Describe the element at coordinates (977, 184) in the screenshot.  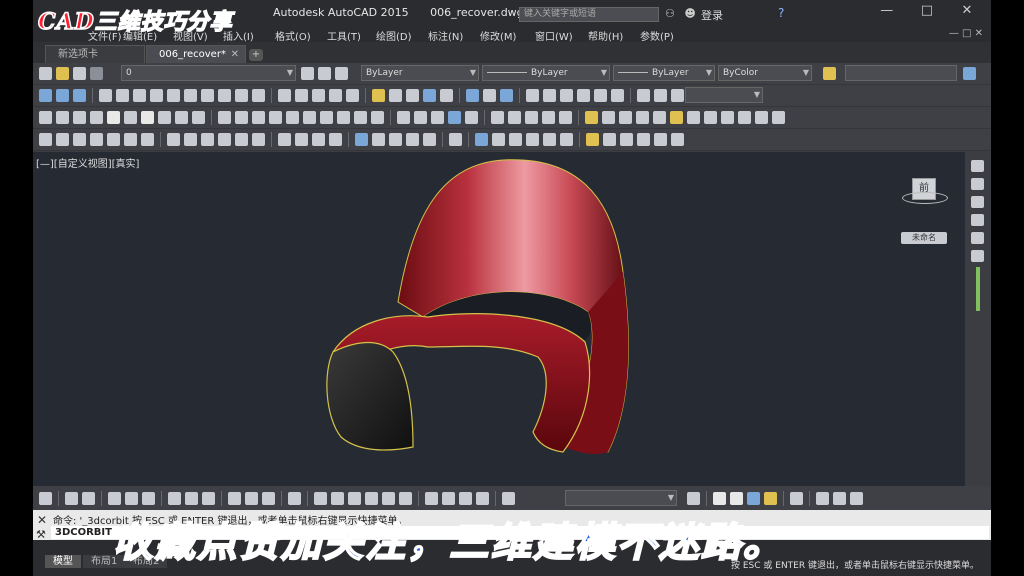
I see `pan-nav-icon` at that location.